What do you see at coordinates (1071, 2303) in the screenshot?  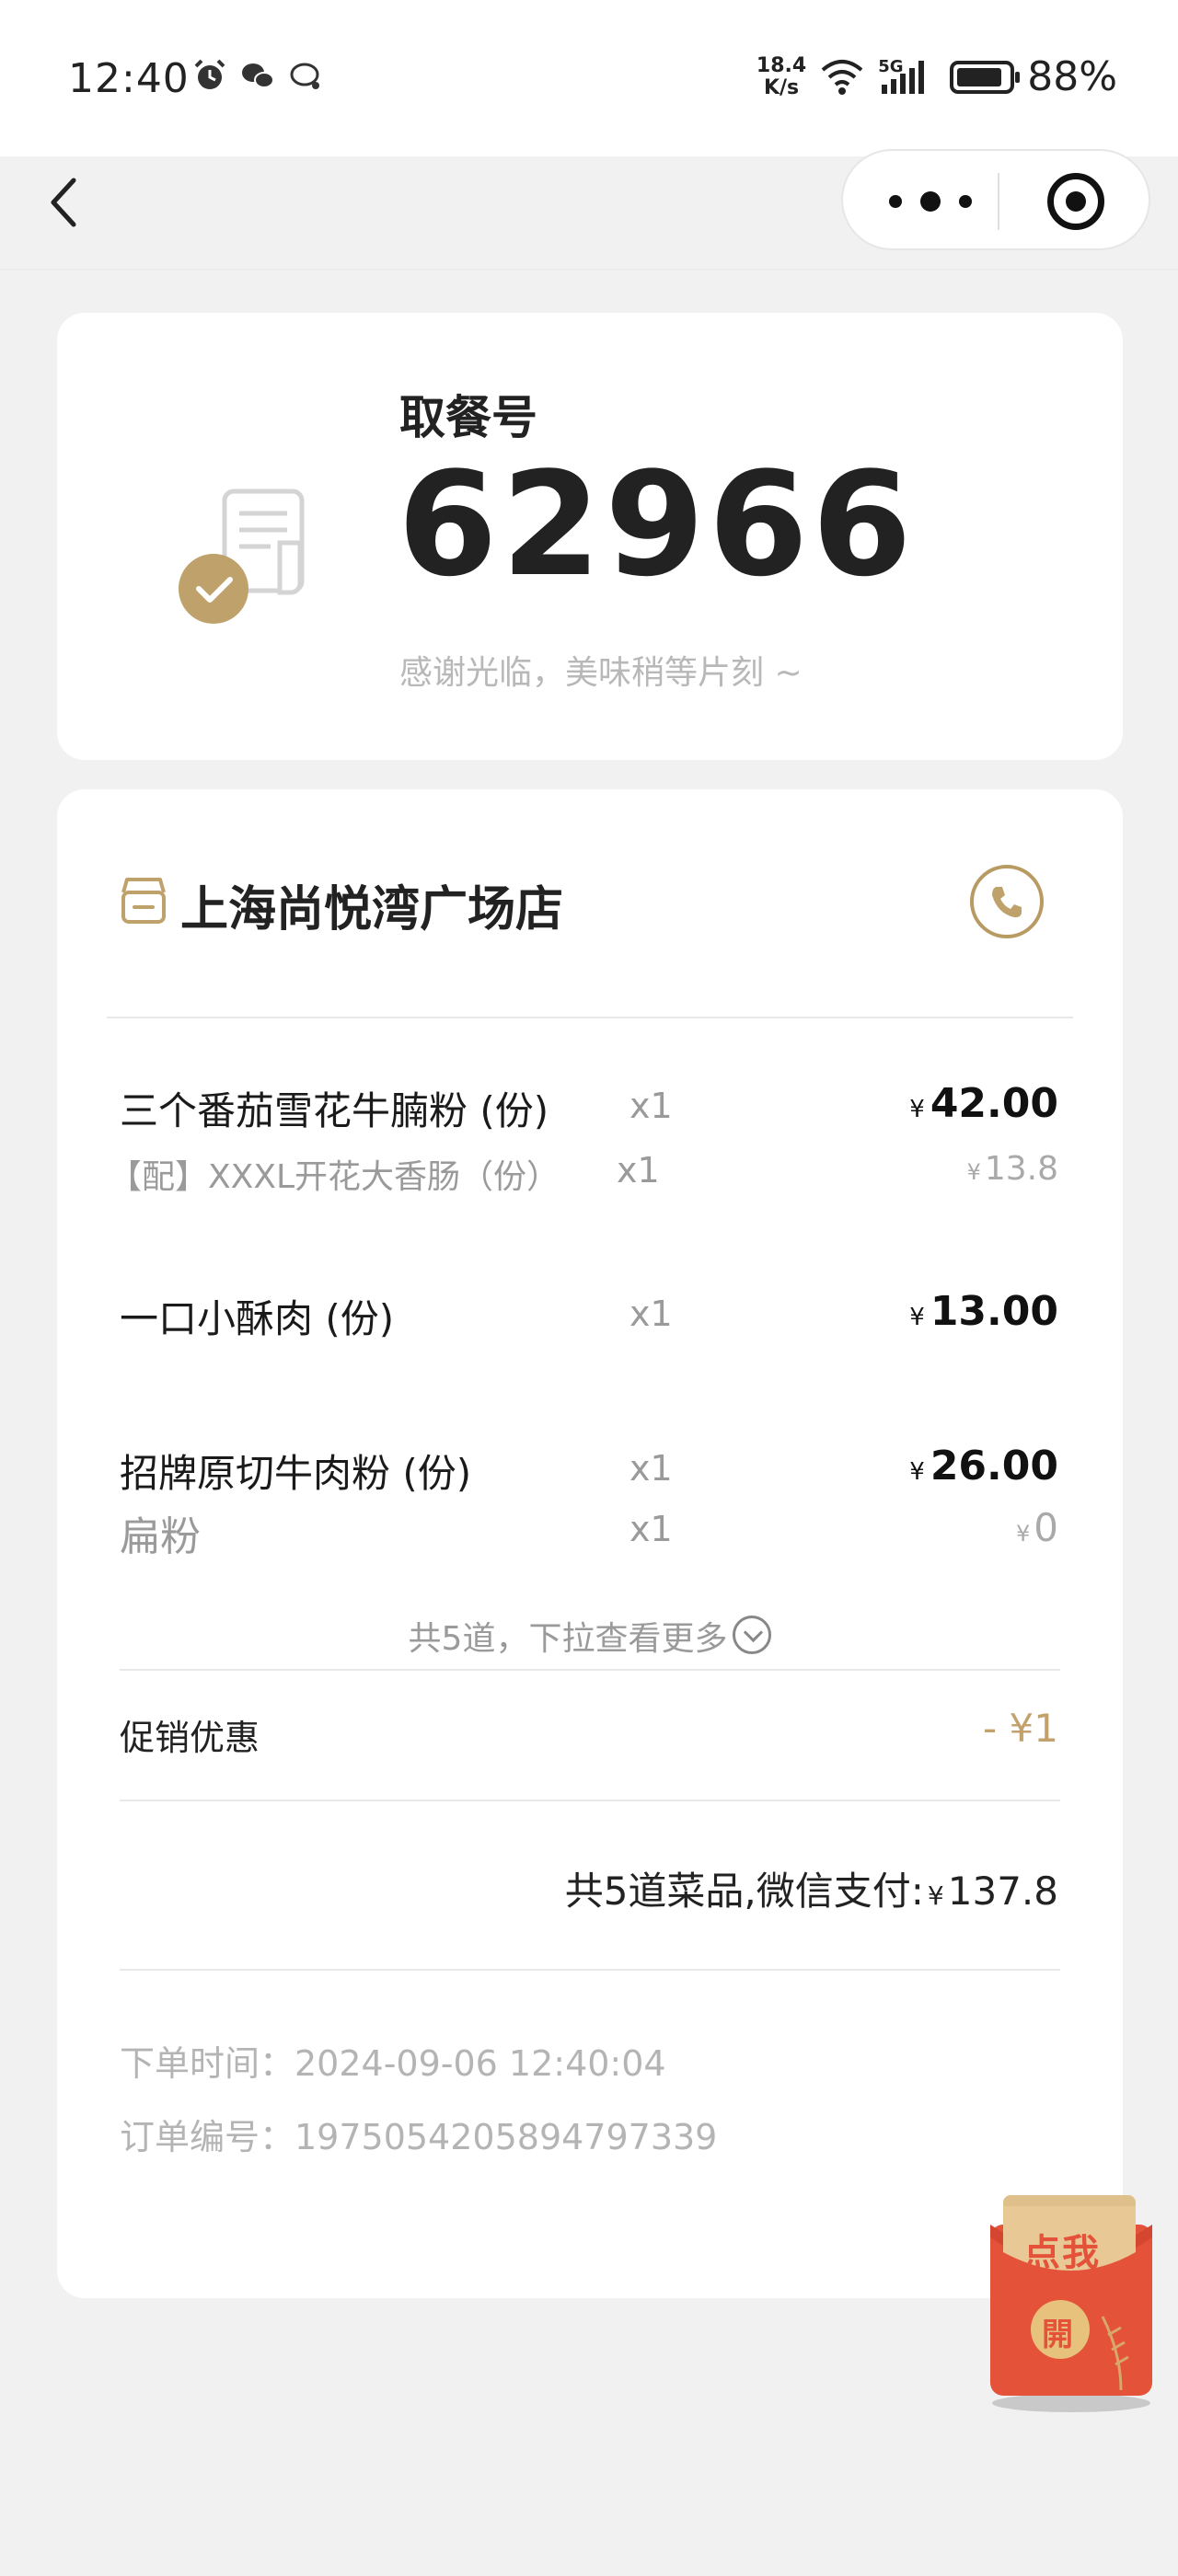 I see `red-envelope-button: 点我 開` at bounding box center [1071, 2303].